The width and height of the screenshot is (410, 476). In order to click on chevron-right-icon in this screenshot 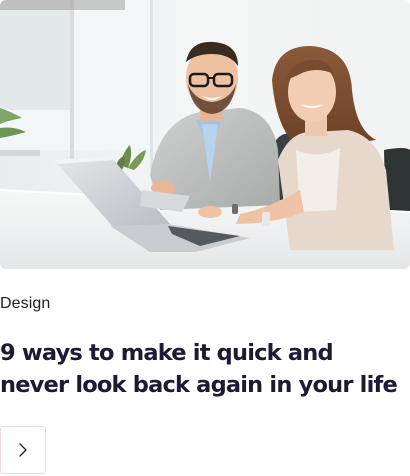, I will do `click(23, 450)`.